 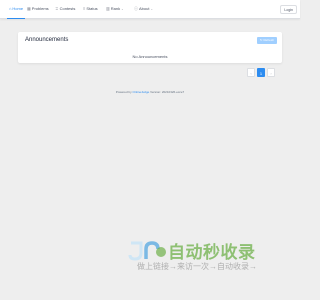 I want to click on refresh-button-label: Refresh, so click(x=269, y=40).